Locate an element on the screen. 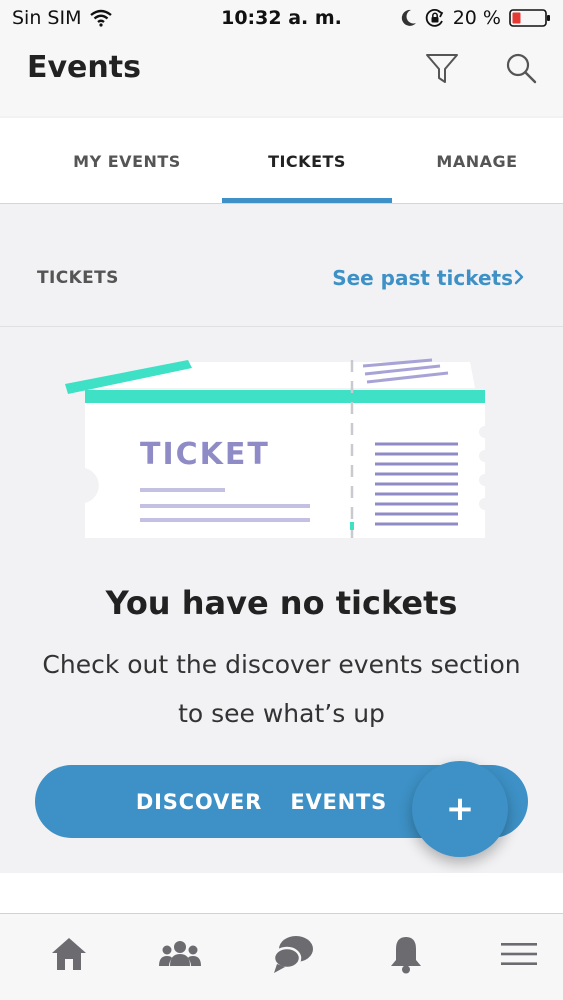  tab-my-events: MY EVENTS is located at coordinates (127, 161).